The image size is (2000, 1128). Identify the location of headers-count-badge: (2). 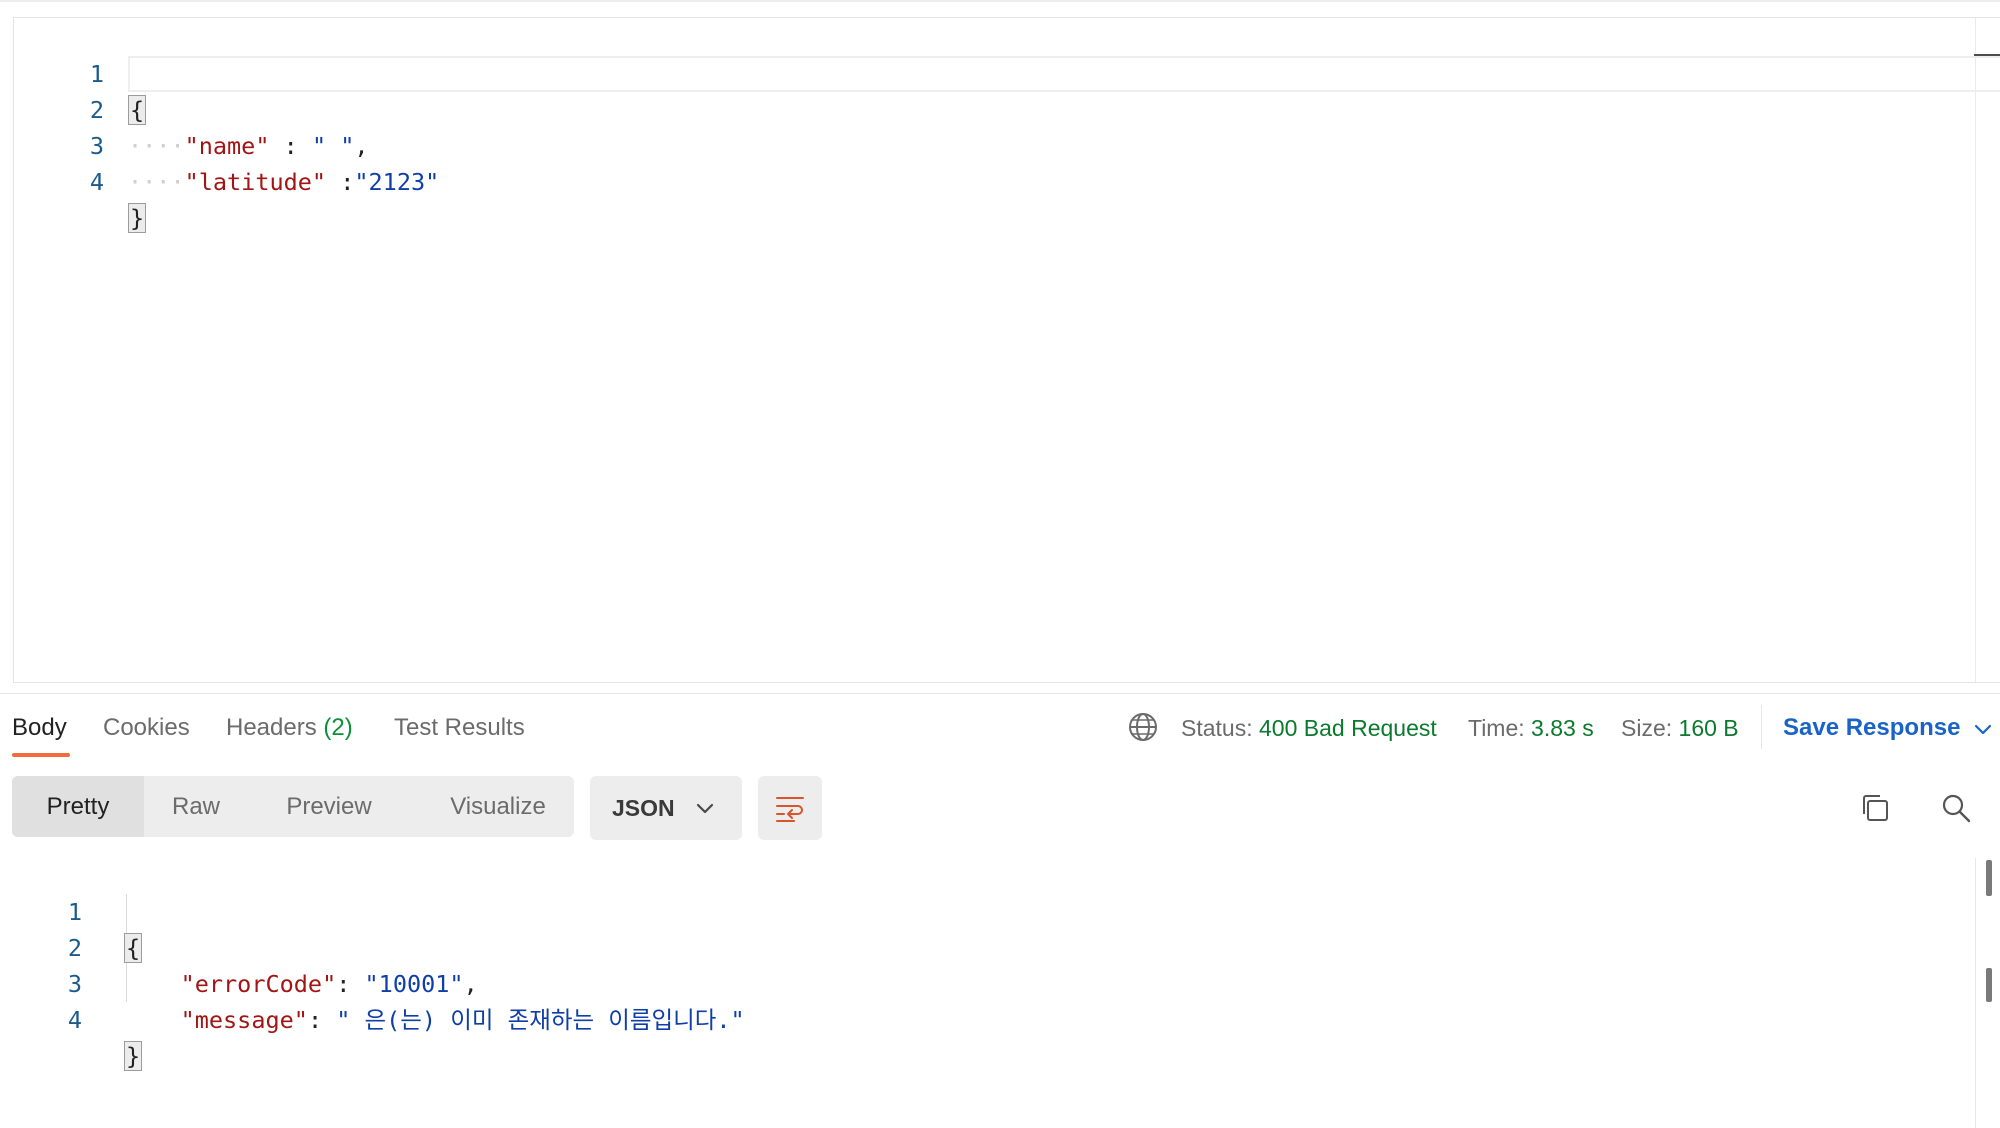
(338, 727).